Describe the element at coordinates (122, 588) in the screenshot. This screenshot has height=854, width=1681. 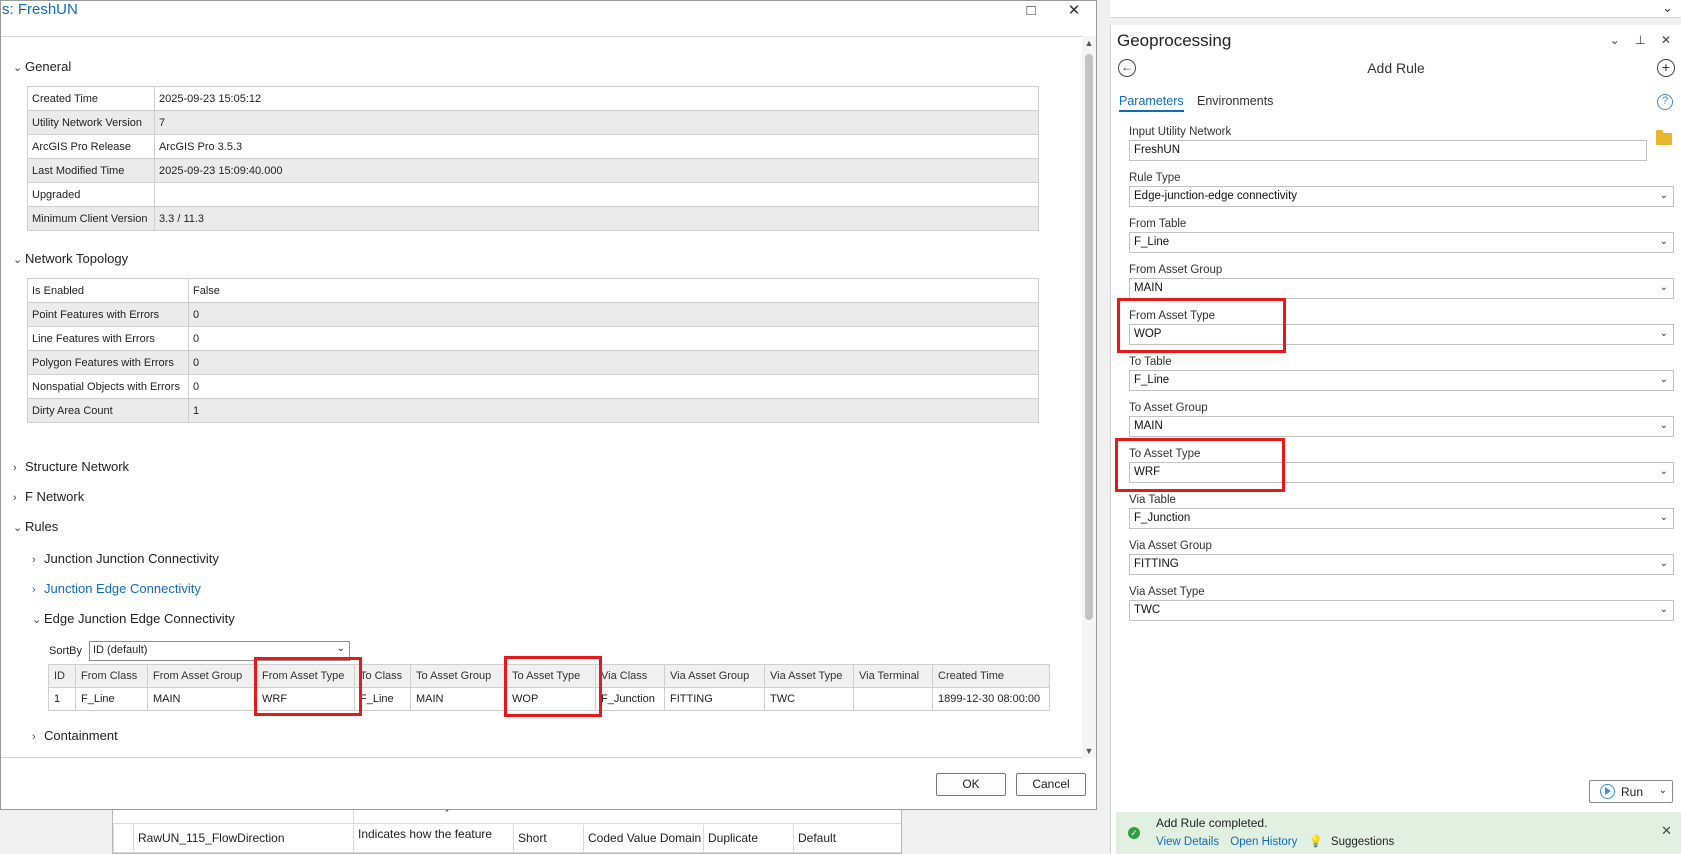
I see `section-label: Junction Edge Connectivity` at that location.